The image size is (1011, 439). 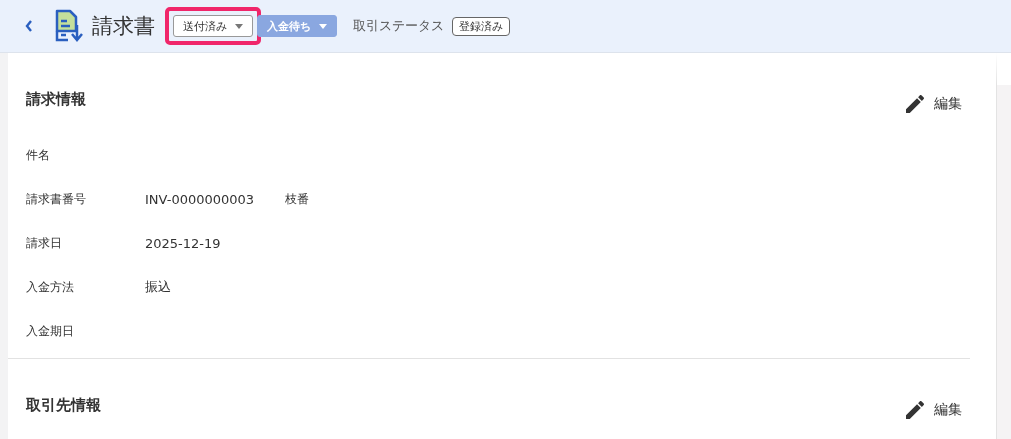 I want to click on page-title: 請求書, so click(x=123, y=26).